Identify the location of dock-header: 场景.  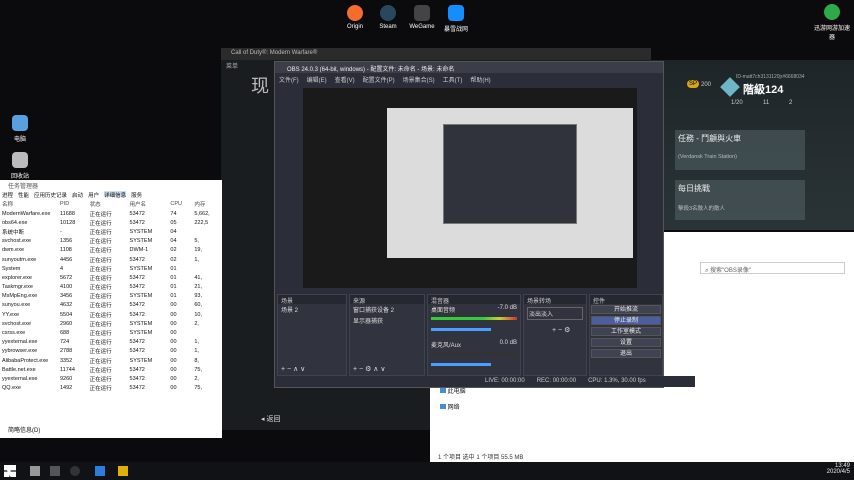
(312, 300).